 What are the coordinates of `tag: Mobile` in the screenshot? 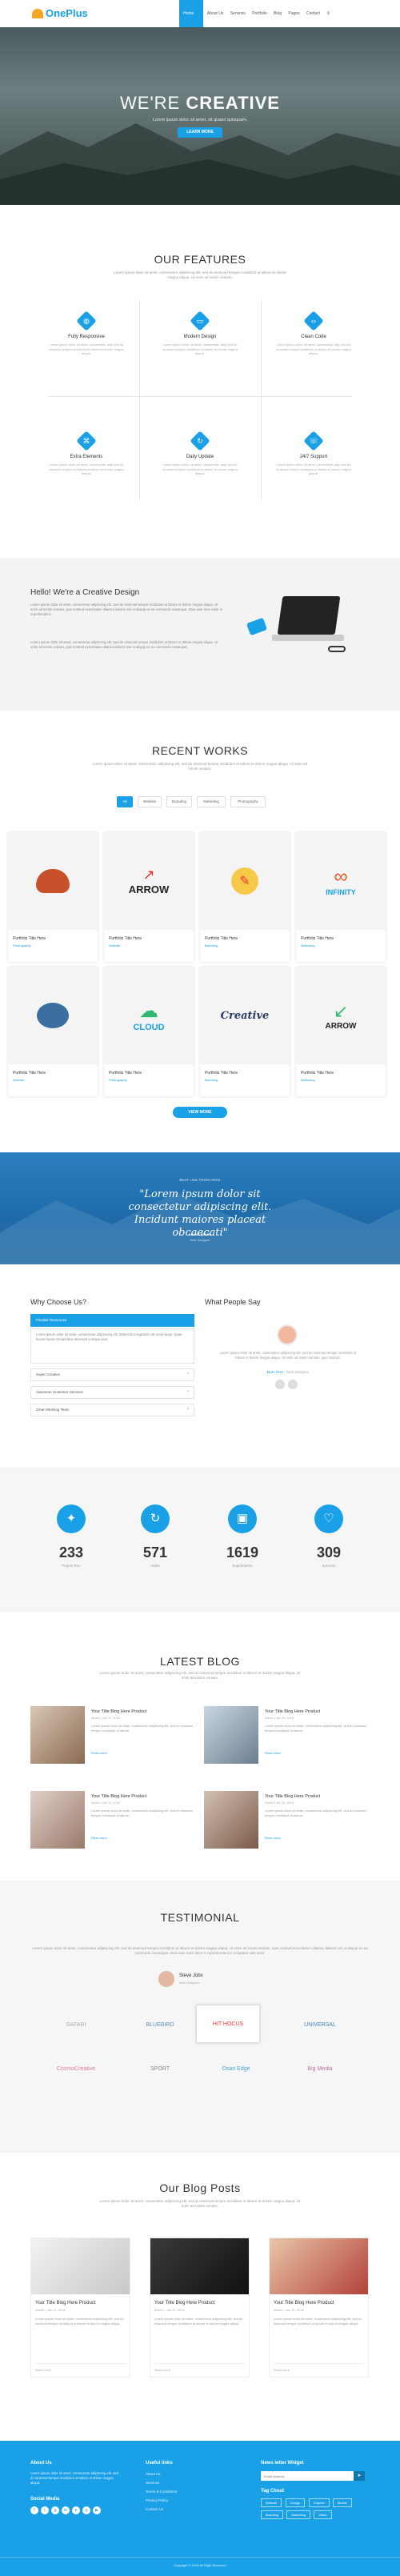 It's located at (342, 2502).